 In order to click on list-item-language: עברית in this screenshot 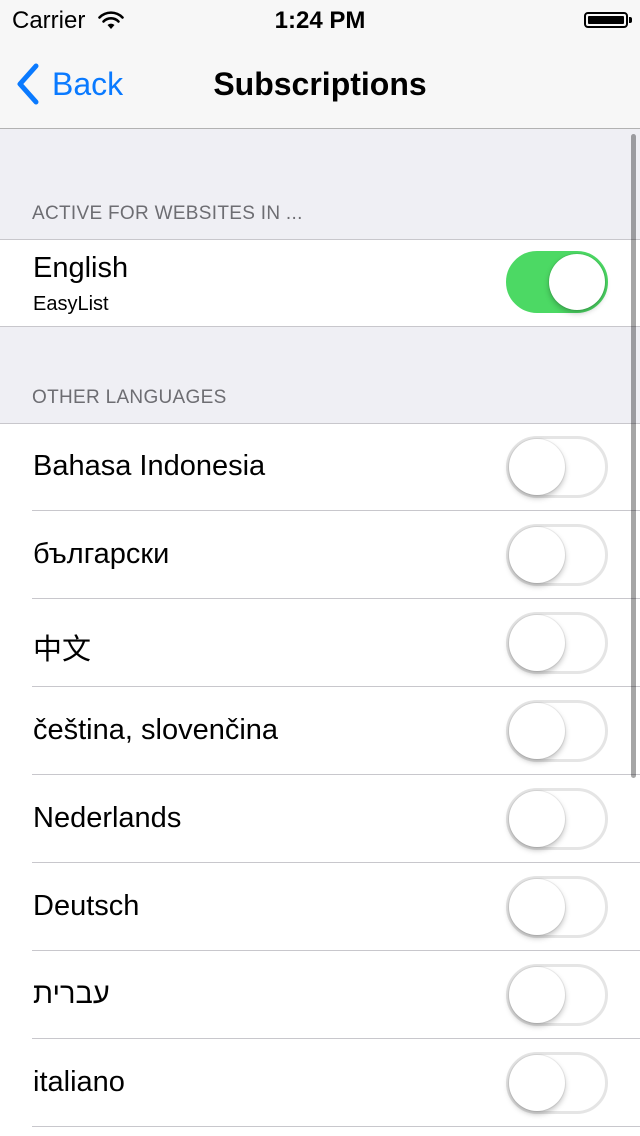, I will do `click(320, 995)`.